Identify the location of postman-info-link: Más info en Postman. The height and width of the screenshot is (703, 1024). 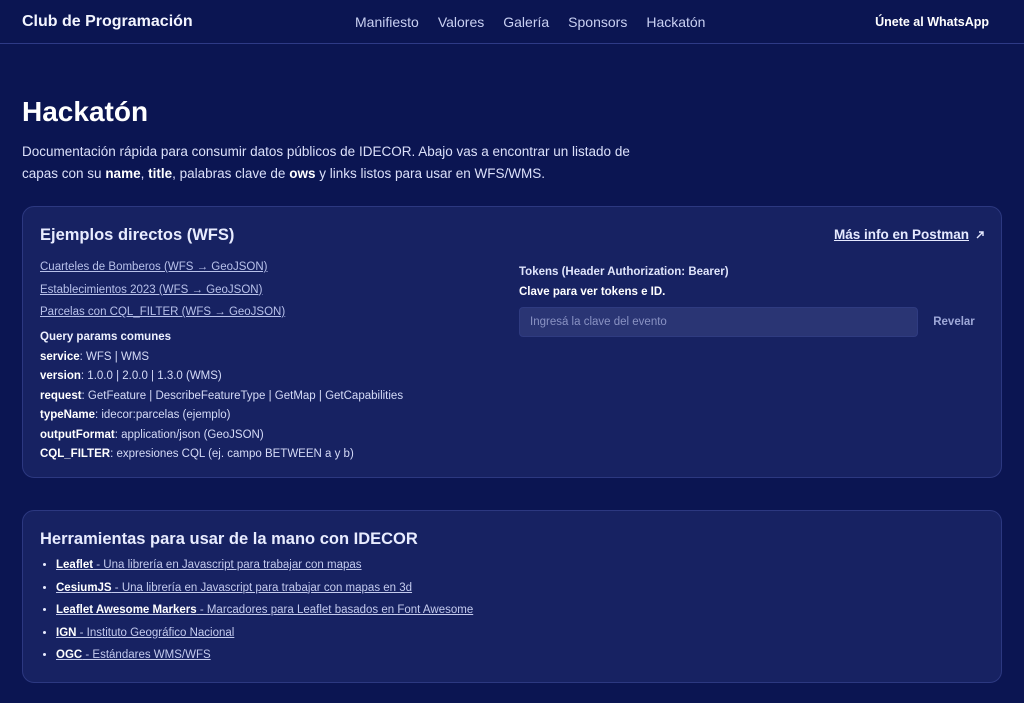
(909, 234).